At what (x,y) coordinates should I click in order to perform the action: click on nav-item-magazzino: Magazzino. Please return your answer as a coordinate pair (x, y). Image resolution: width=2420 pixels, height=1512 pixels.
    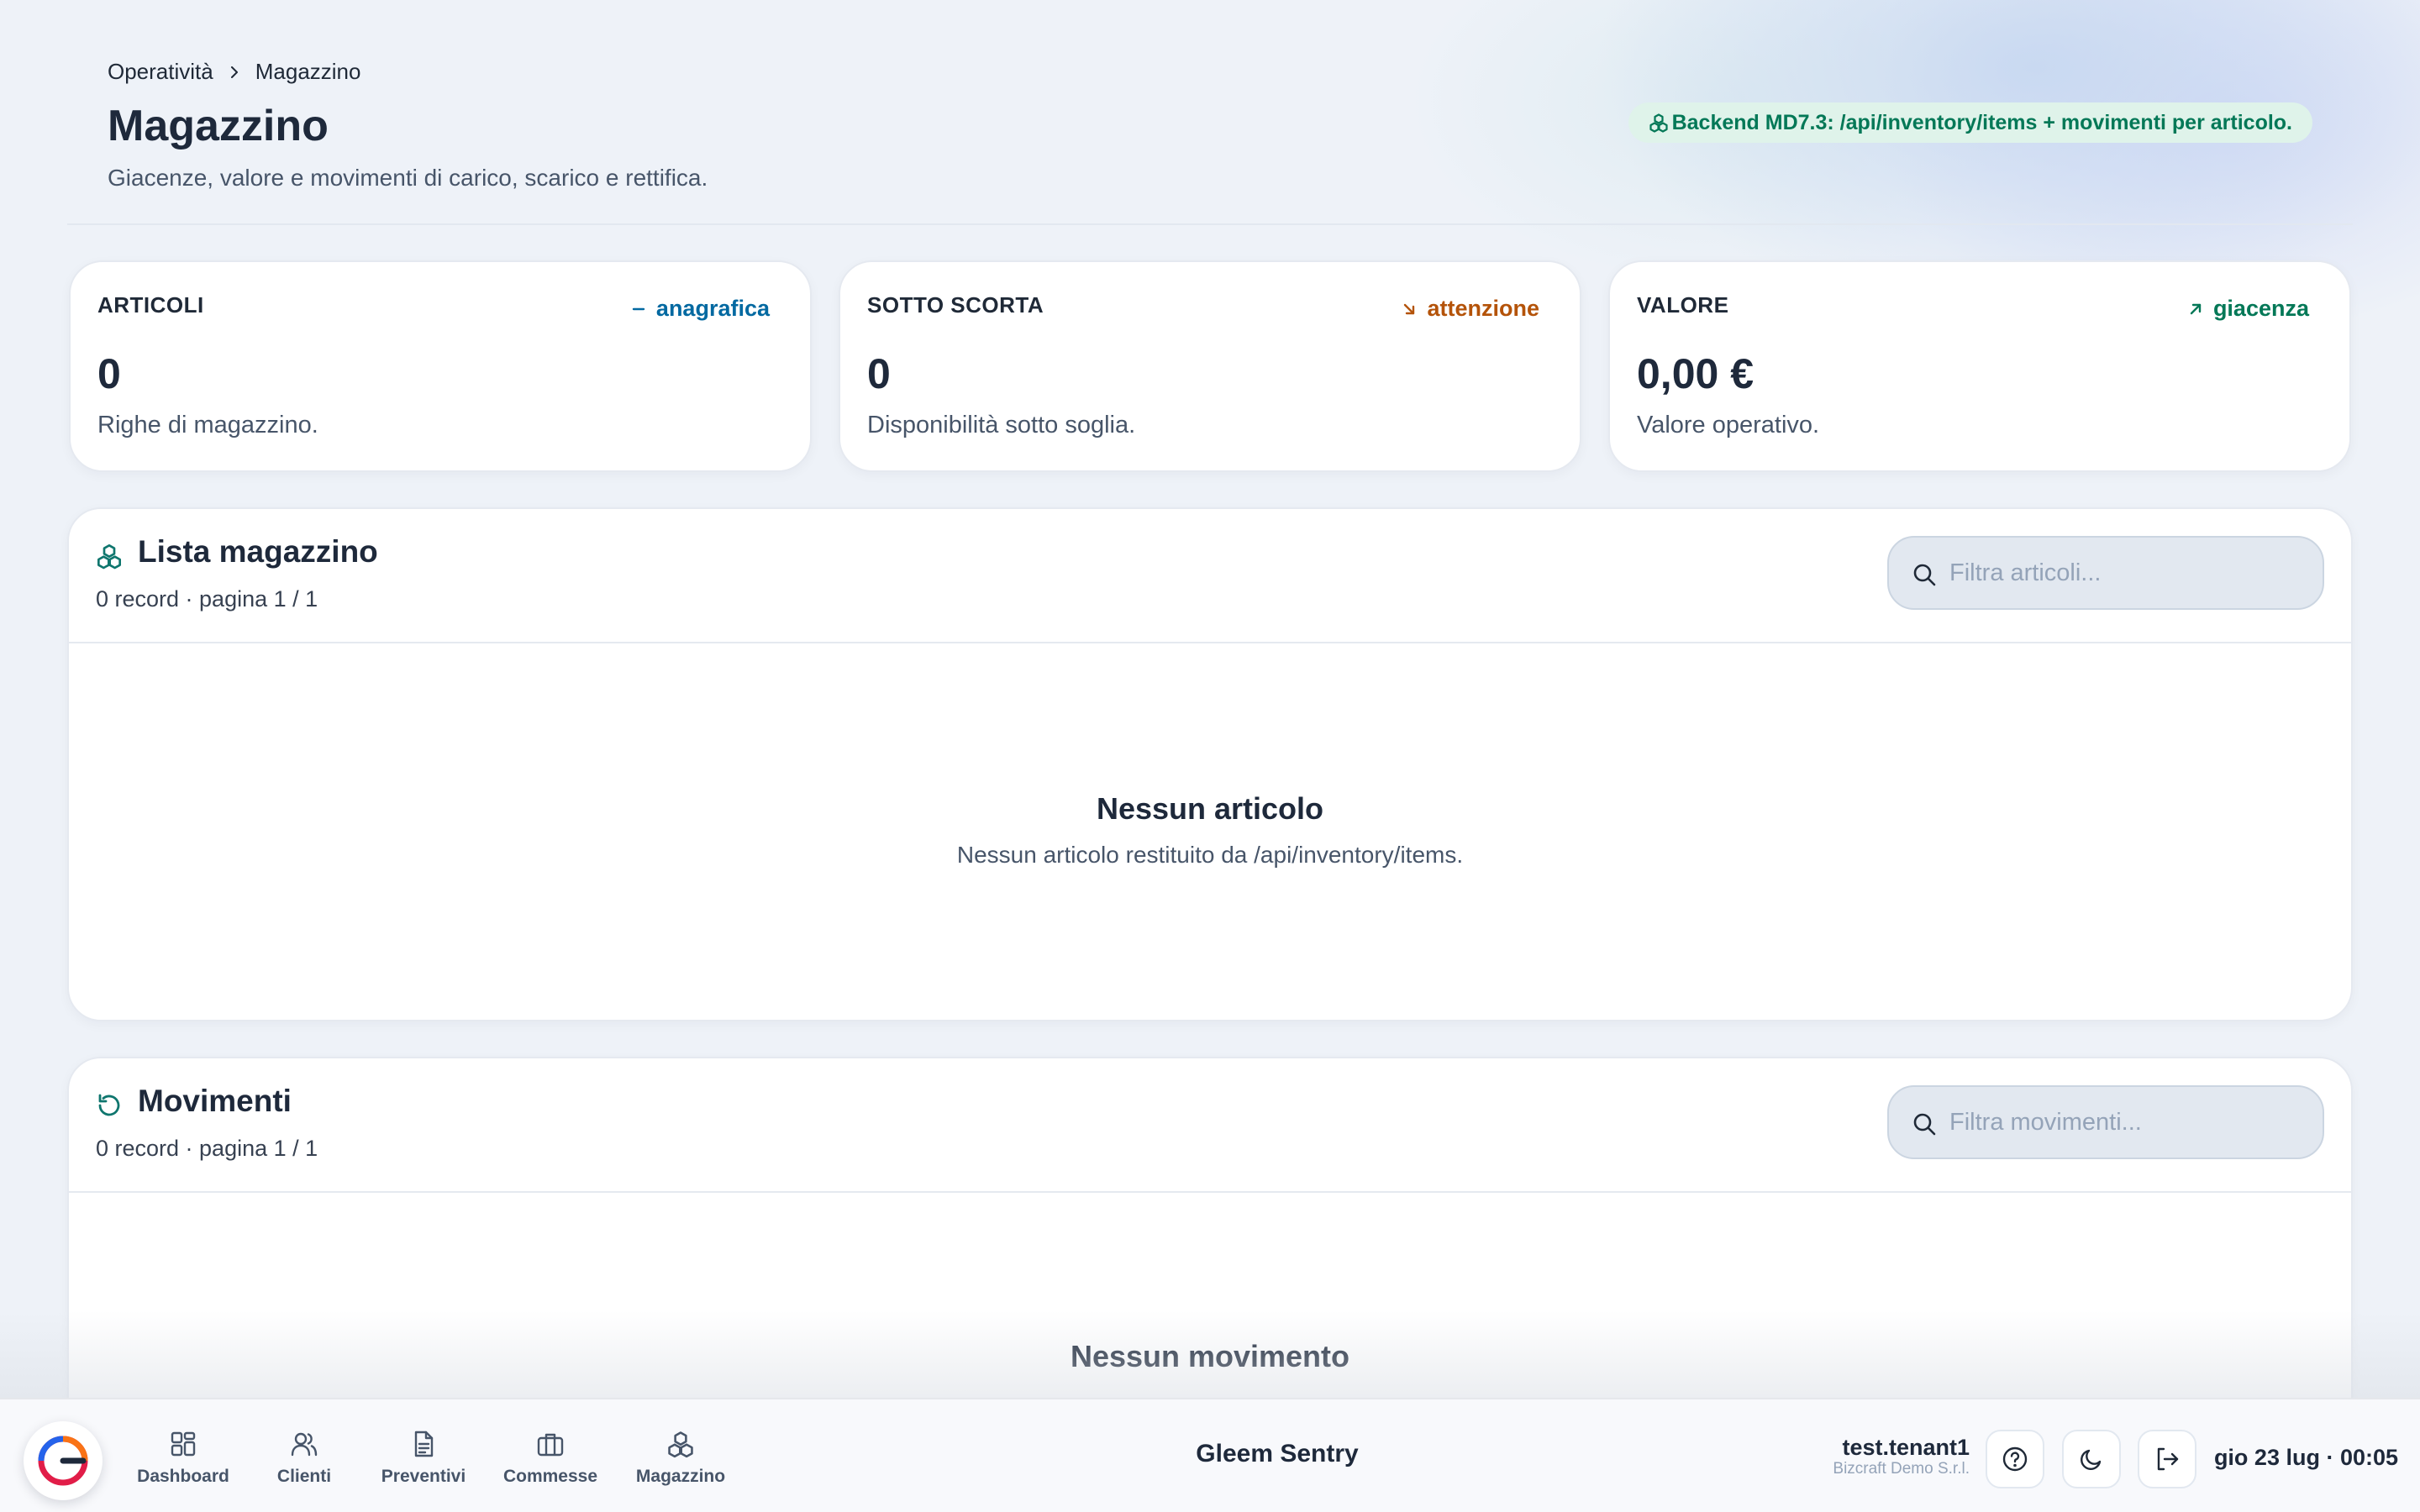
    Looking at the image, I should click on (680, 1463).